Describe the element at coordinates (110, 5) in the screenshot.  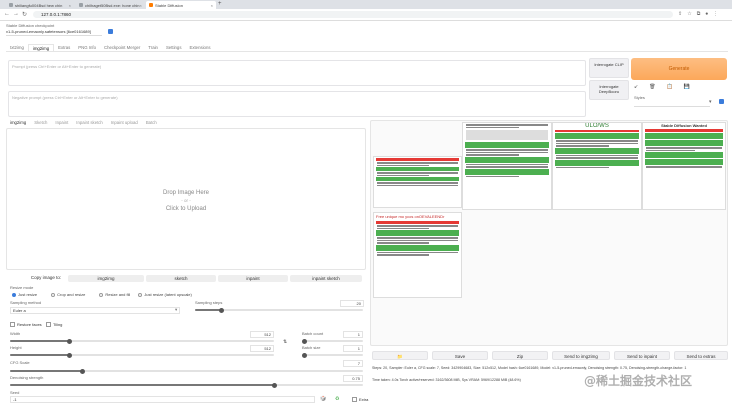
I see `browser-tab: chilhaget50Bsd.exe: hone chin ×` at that location.